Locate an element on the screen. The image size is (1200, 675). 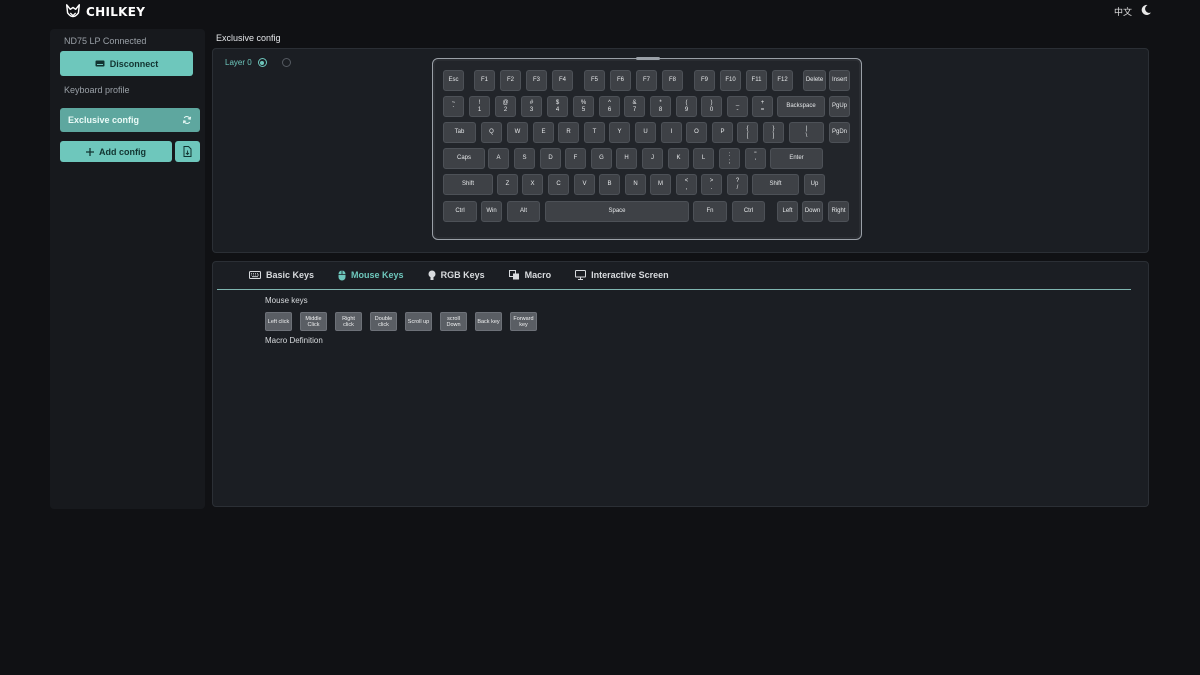
key: F4 is located at coordinates (562, 80).